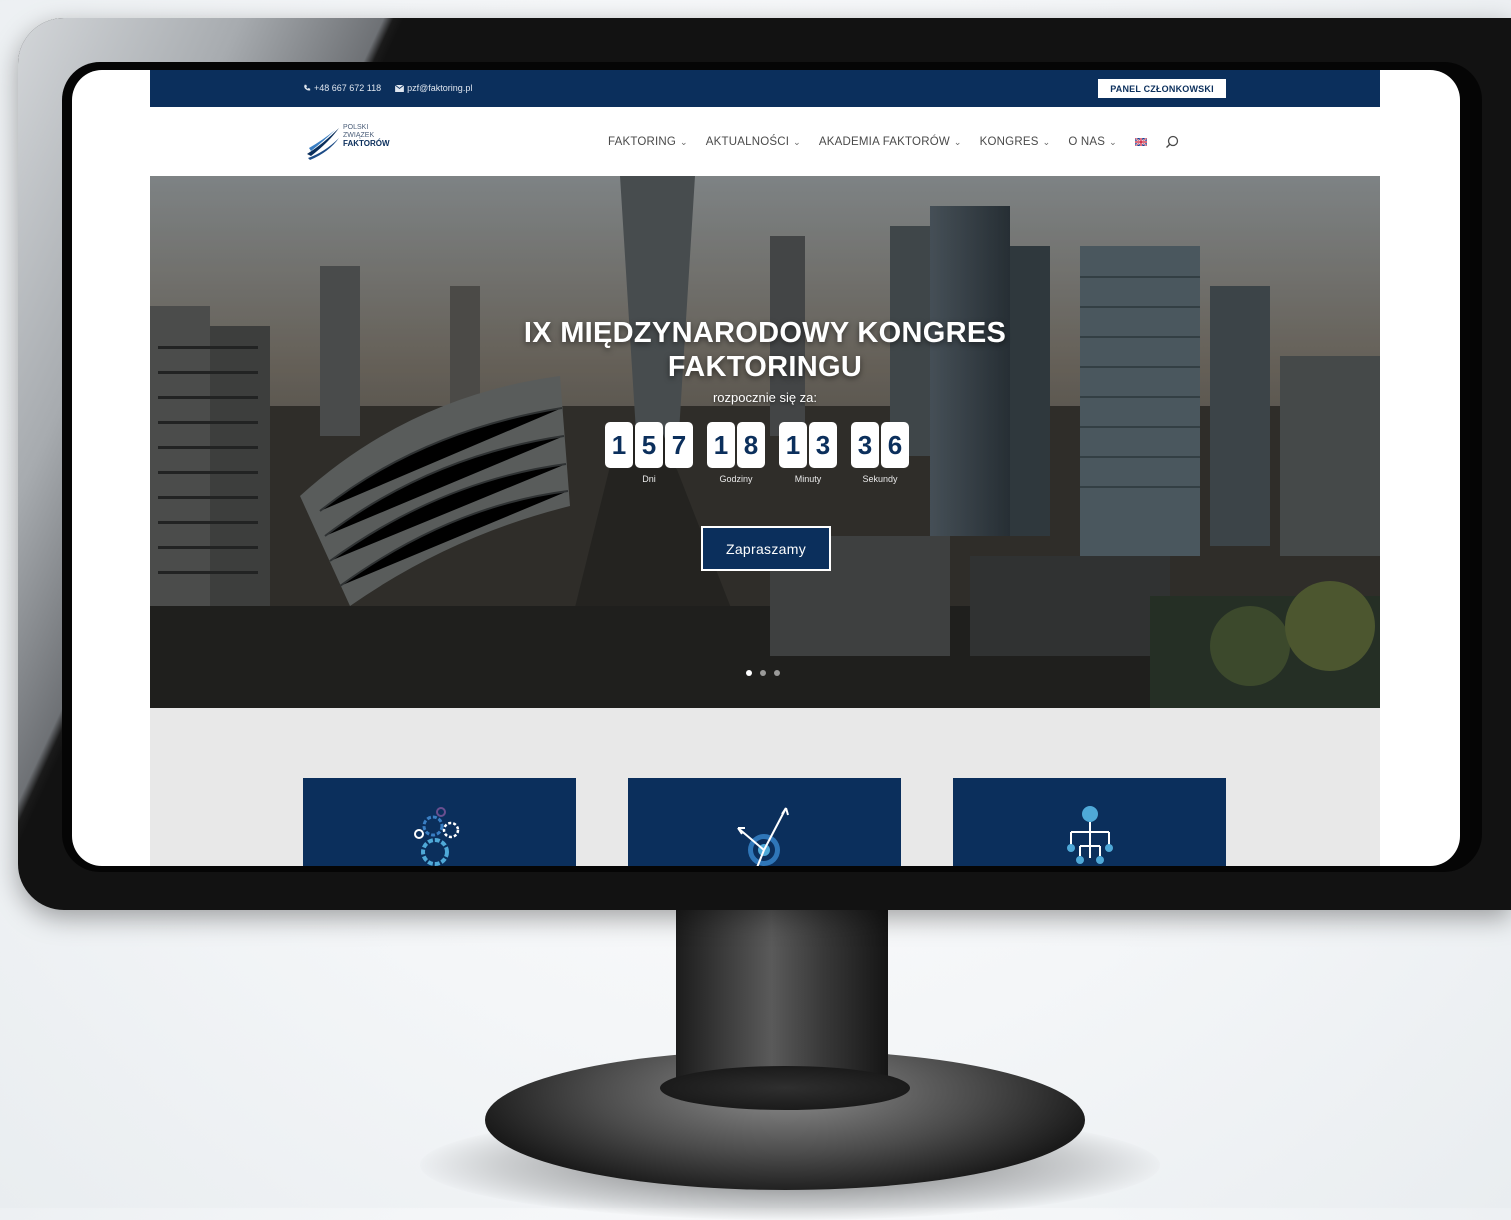  I want to click on email-address: pzf@faktoring.pl, so click(440, 88).